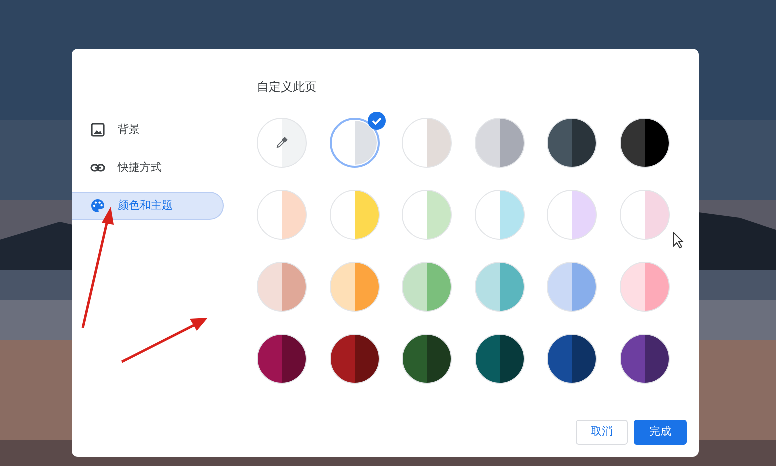  What do you see at coordinates (148, 168) in the screenshot?
I see `sidebar-item: 快捷方式` at bounding box center [148, 168].